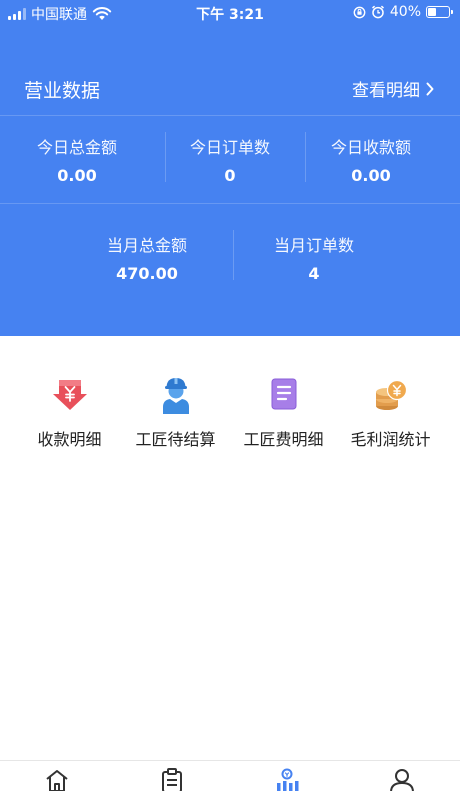 The height and width of the screenshot is (791, 460). I want to click on quick-actions: 收款明细 工匠待结算 工匠费明细 毛利润统计, so click(230, 416).